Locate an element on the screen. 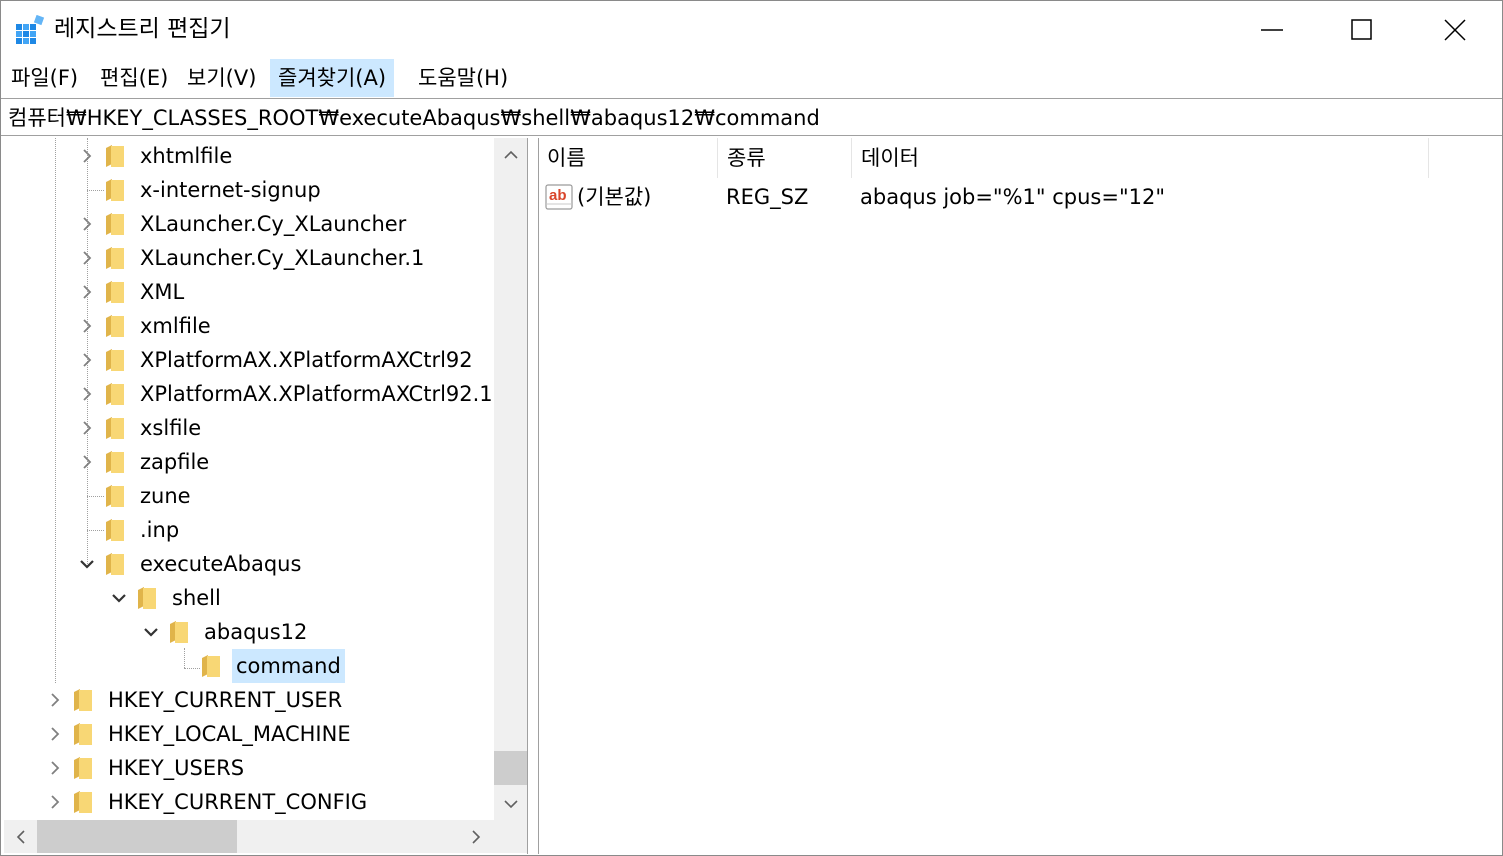 This screenshot has width=1503, height=856. tree-item: XPlatformAX.XPlatformAXCtrl92 is located at coordinates (276, 360).